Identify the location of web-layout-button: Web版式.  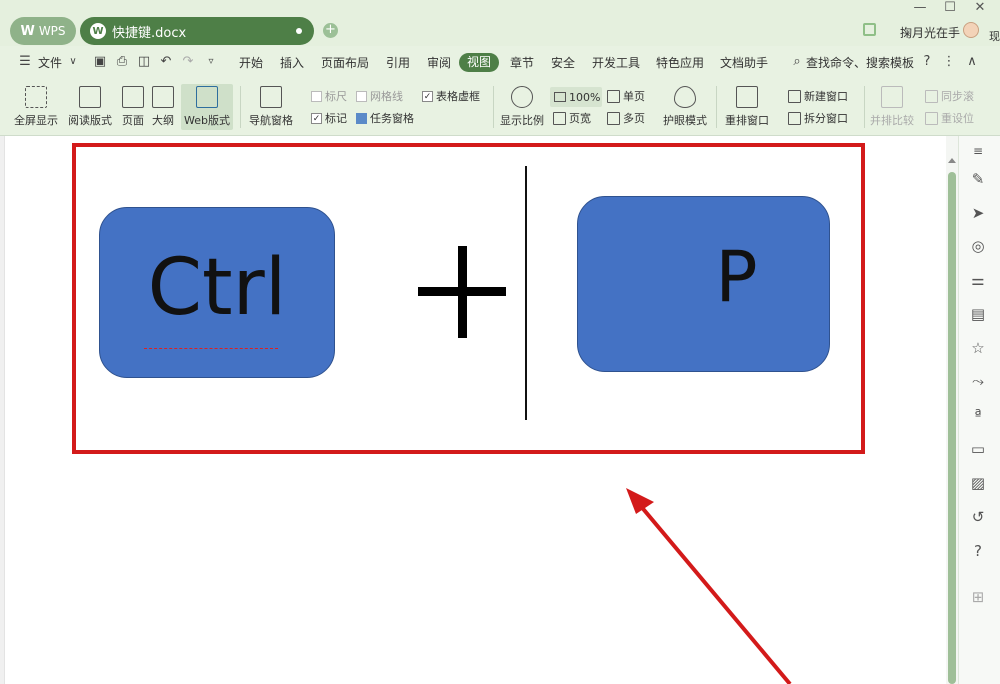
(207, 107).